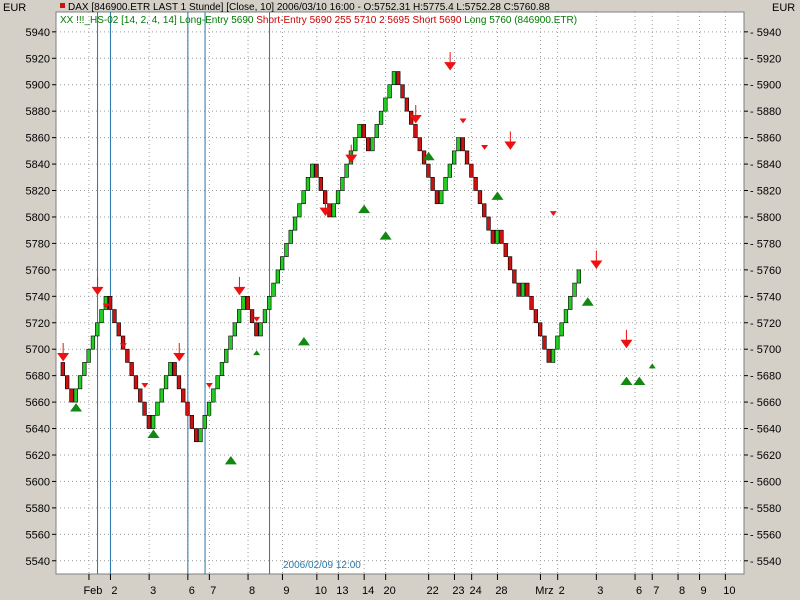 This screenshot has height=600, width=800. Describe the element at coordinates (38, 509) in the screenshot. I see `y-tick-label-left: 5580` at that location.